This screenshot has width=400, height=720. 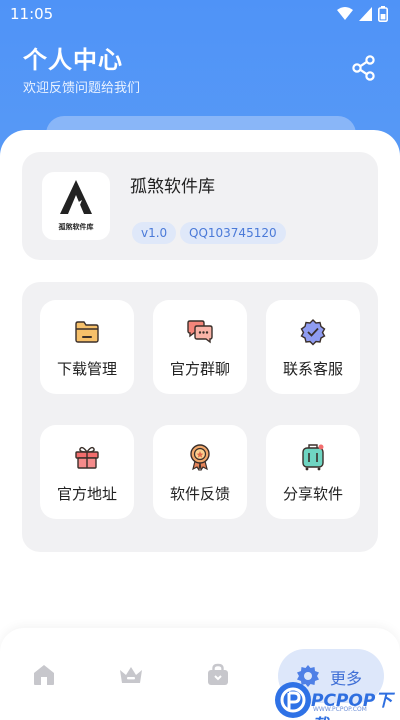 What do you see at coordinates (313, 472) in the screenshot?
I see `menu-item-share-app: 分享软件` at bounding box center [313, 472].